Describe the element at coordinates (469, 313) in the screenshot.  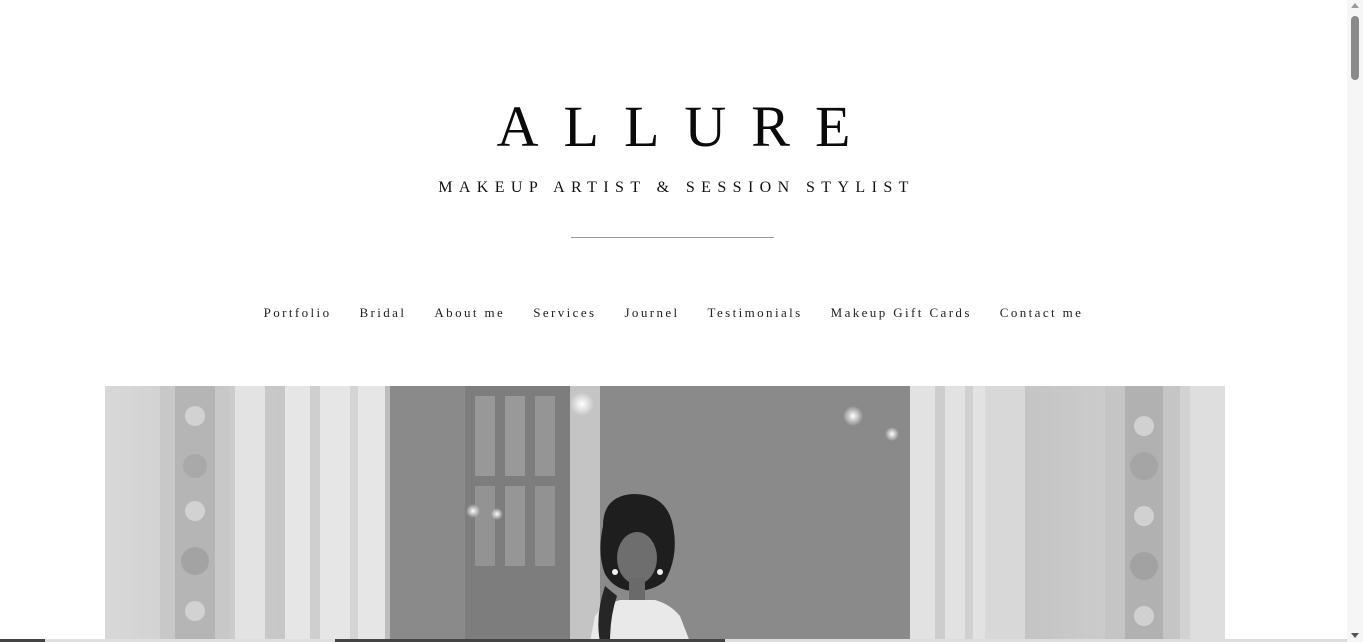
I see `nav-item-about-me: About me` at that location.